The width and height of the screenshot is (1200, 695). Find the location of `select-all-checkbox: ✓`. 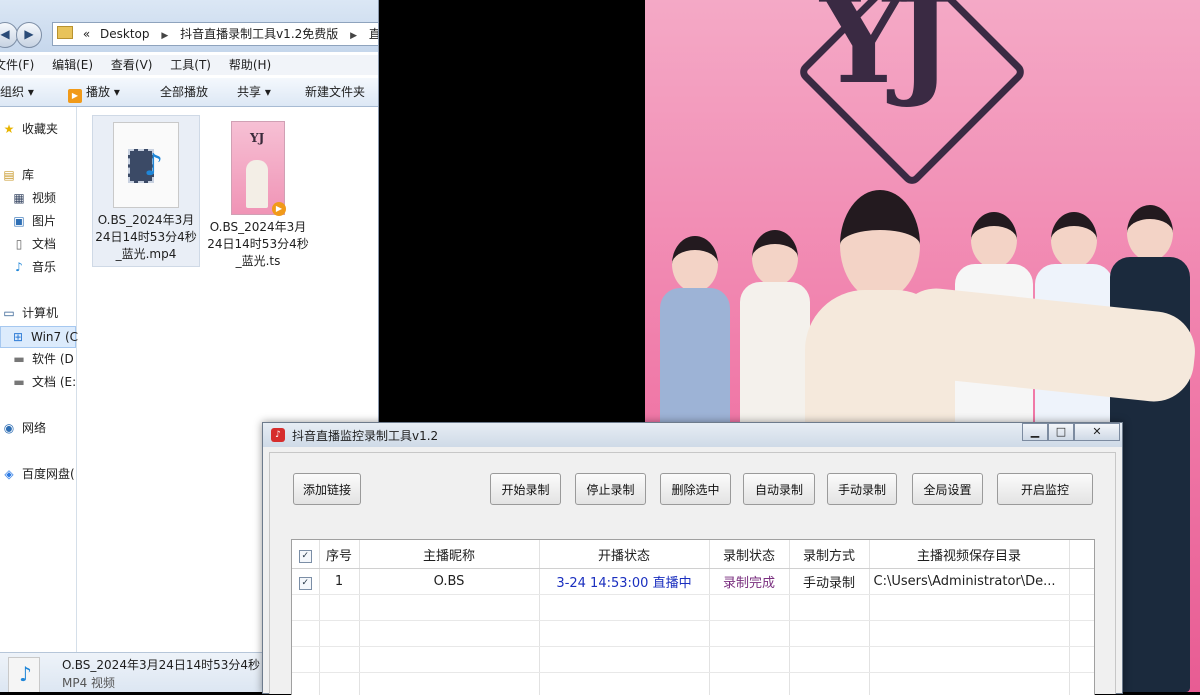

select-all-checkbox: ✓ is located at coordinates (305, 554).